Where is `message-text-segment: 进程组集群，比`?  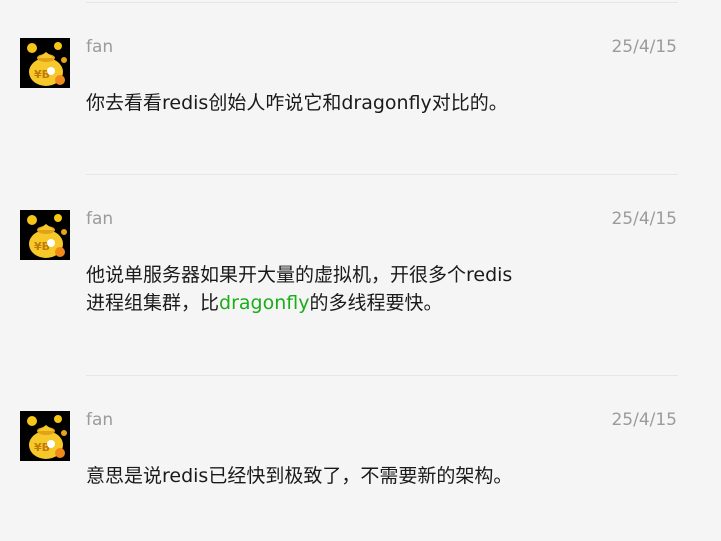 message-text-segment: 进程组集群，比 is located at coordinates (153, 303).